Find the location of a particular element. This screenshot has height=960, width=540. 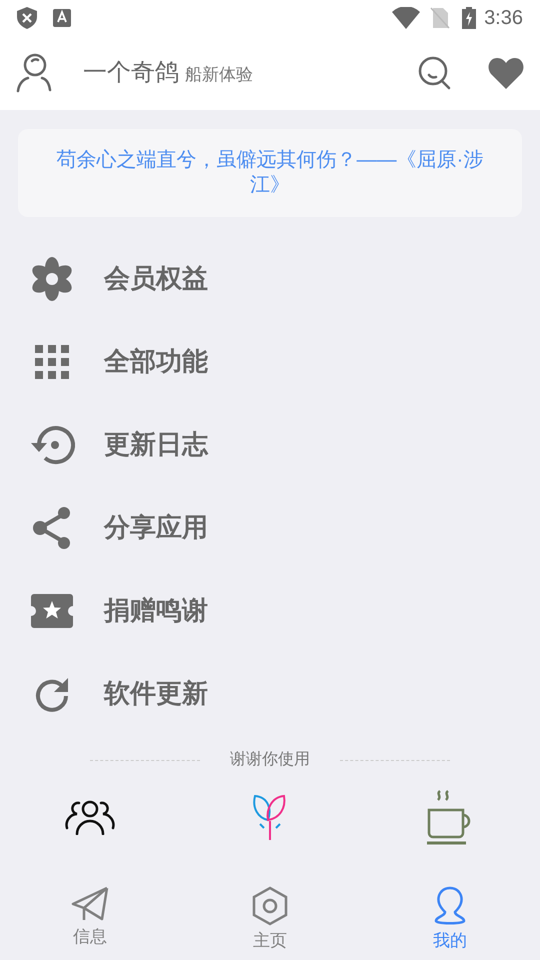

user-icon is located at coordinates (34, 73).